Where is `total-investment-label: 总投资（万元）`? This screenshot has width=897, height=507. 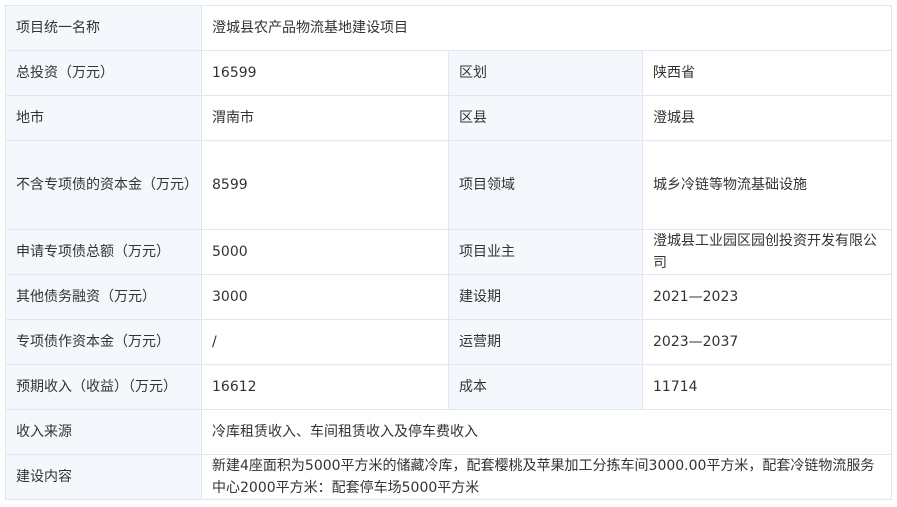
total-investment-label: 总投资（万元） is located at coordinates (103, 73).